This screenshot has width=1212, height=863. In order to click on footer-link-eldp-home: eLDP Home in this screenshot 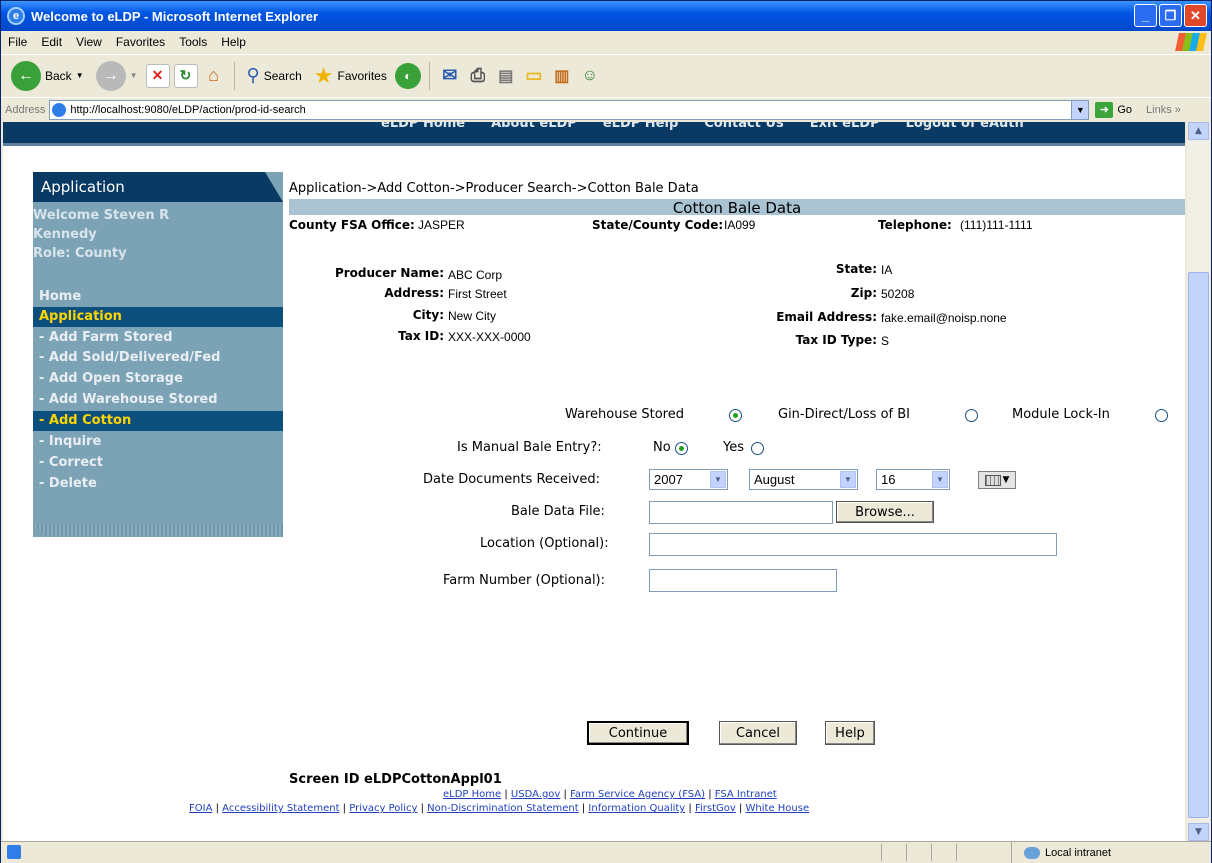, I will do `click(472, 794)`.